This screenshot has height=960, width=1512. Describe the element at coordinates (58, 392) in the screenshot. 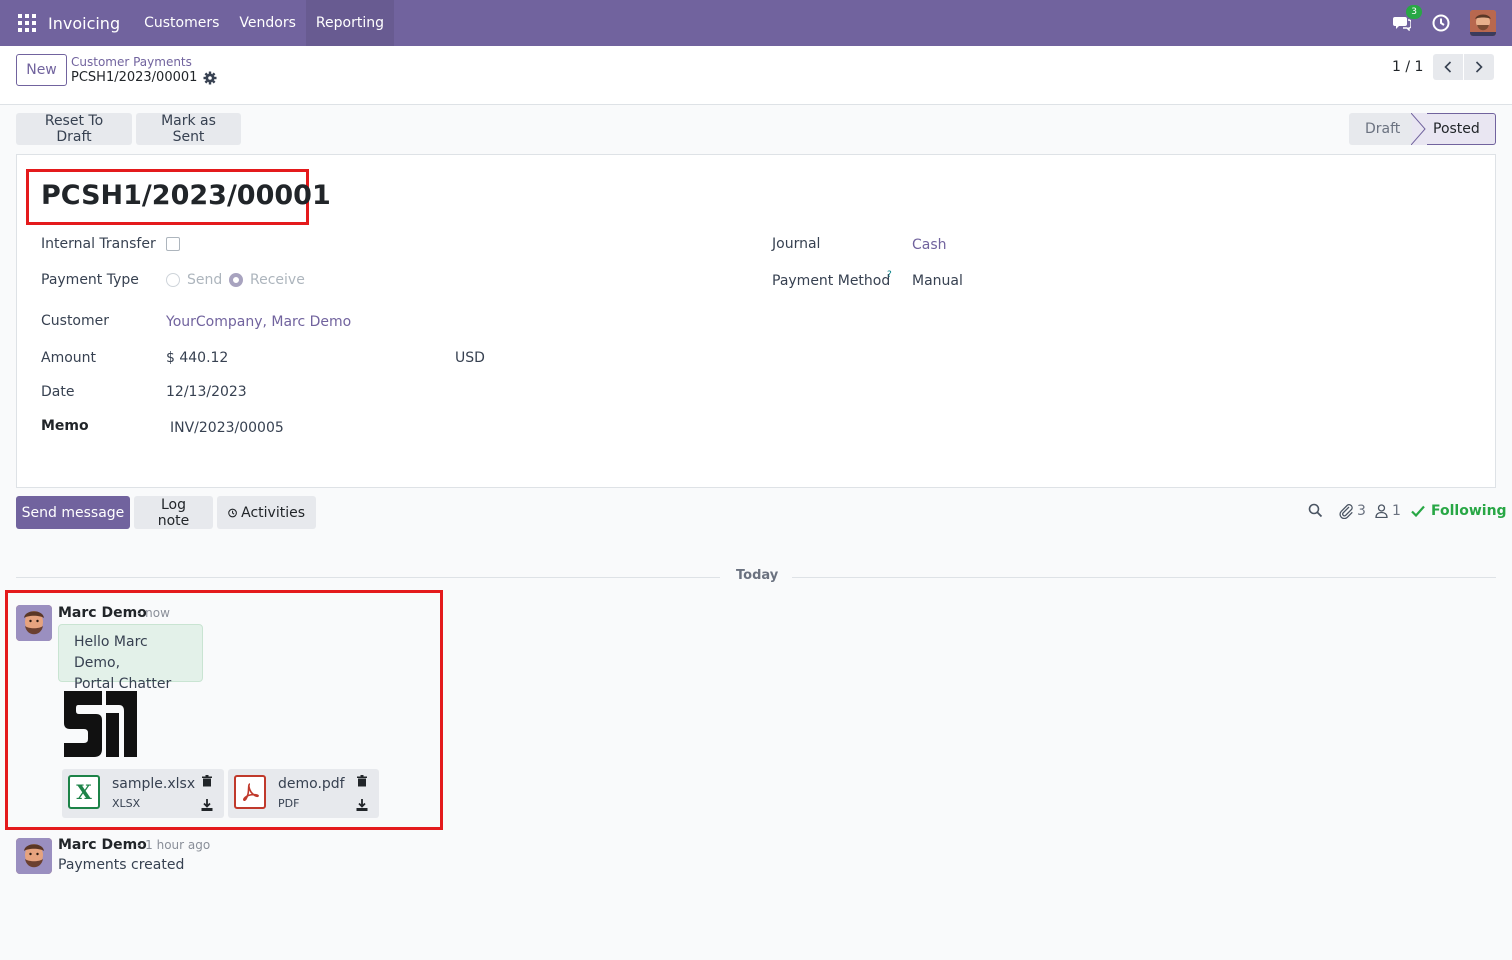

I see `date-label: Date` at that location.